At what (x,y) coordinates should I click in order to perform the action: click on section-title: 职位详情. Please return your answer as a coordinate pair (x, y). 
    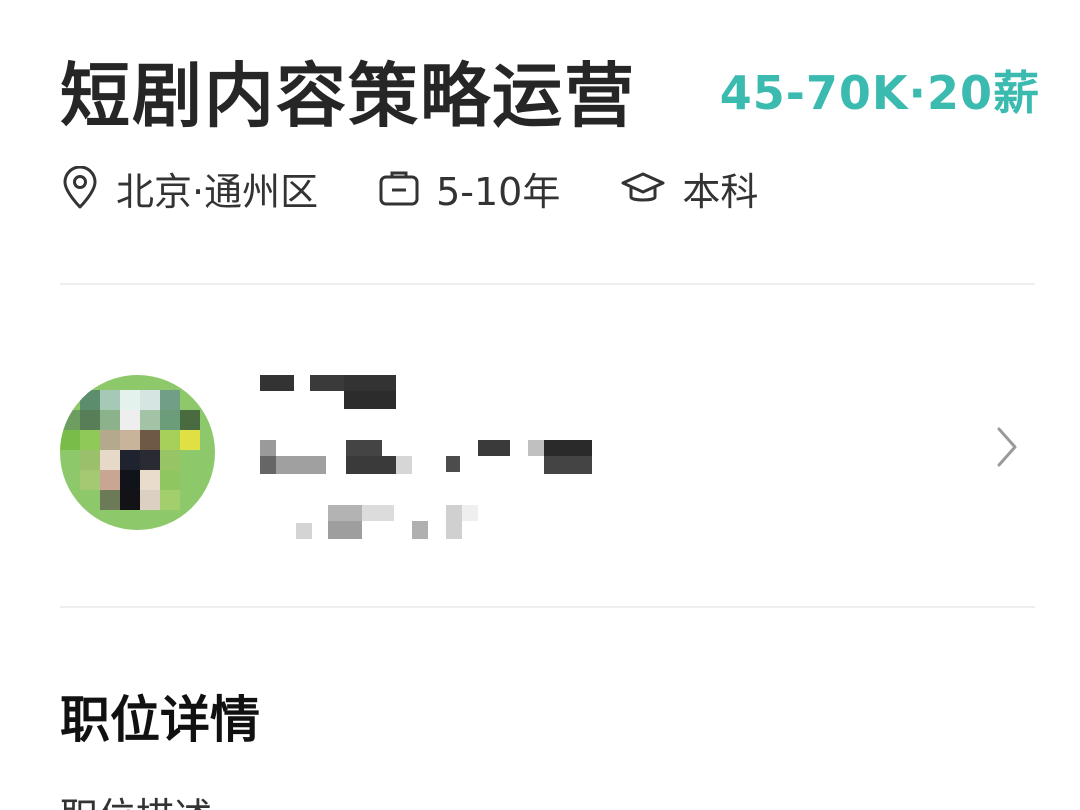
    Looking at the image, I should click on (160, 720).